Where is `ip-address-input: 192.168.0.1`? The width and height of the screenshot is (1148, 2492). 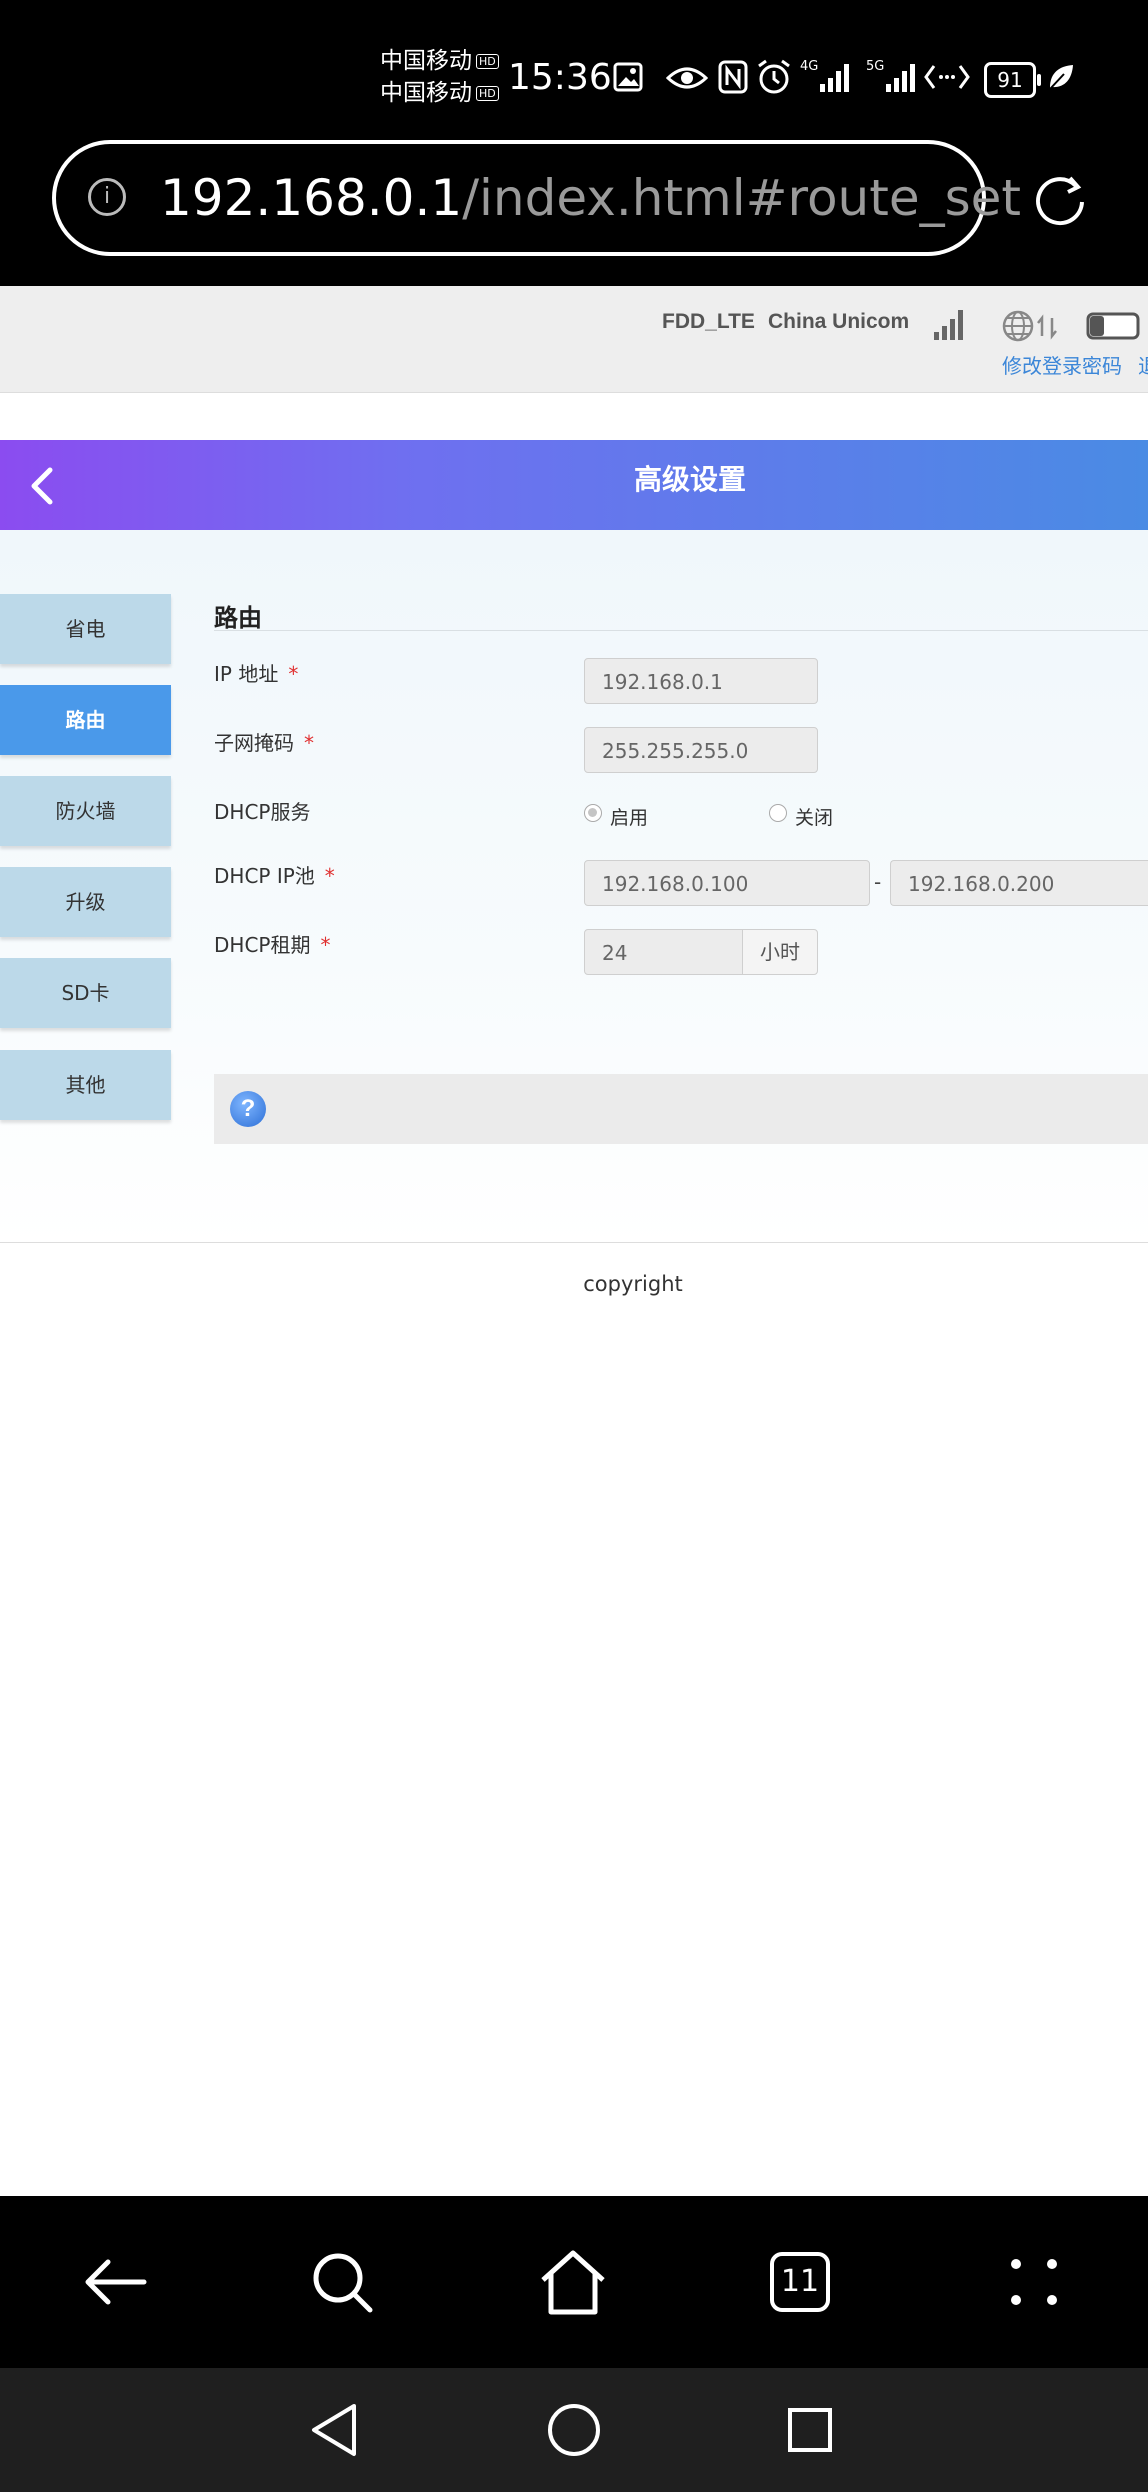
ip-address-input: 192.168.0.1 is located at coordinates (701, 681).